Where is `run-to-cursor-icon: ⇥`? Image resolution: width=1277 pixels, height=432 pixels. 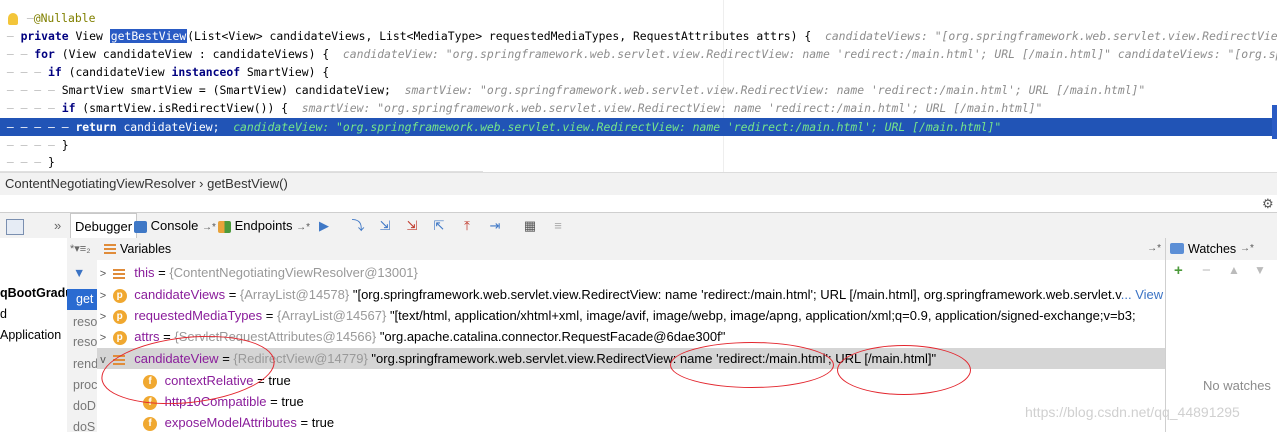 run-to-cursor-icon: ⇥ is located at coordinates (495, 226).